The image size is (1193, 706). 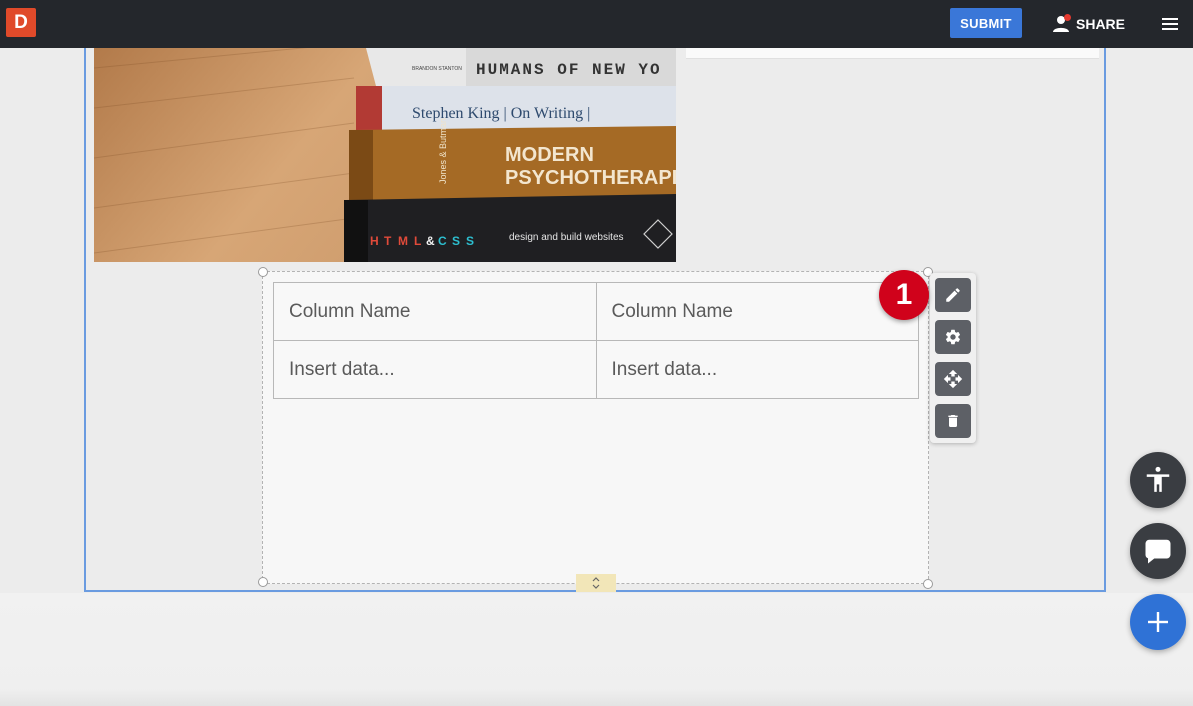 What do you see at coordinates (904, 295) in the screenshot?
I see `step-number-badge: 1` at bounding box center [904, 295].